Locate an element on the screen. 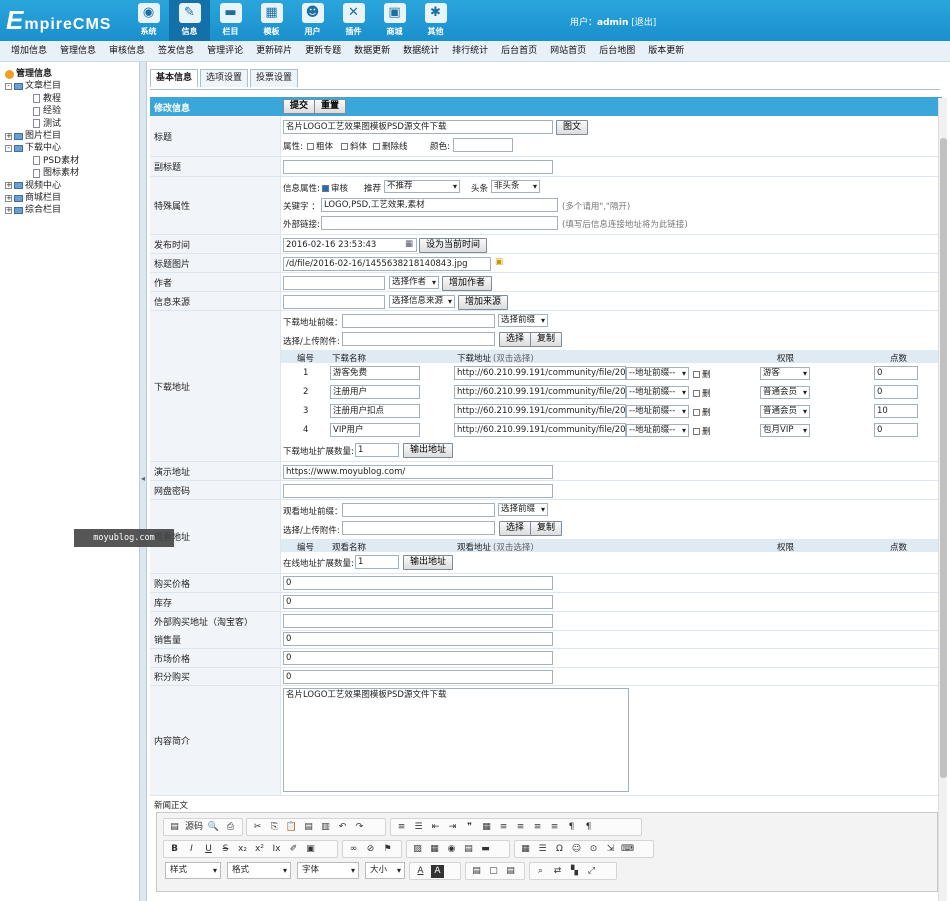  tree-item: + 综合栏目 is located at coordinates (72, 210).